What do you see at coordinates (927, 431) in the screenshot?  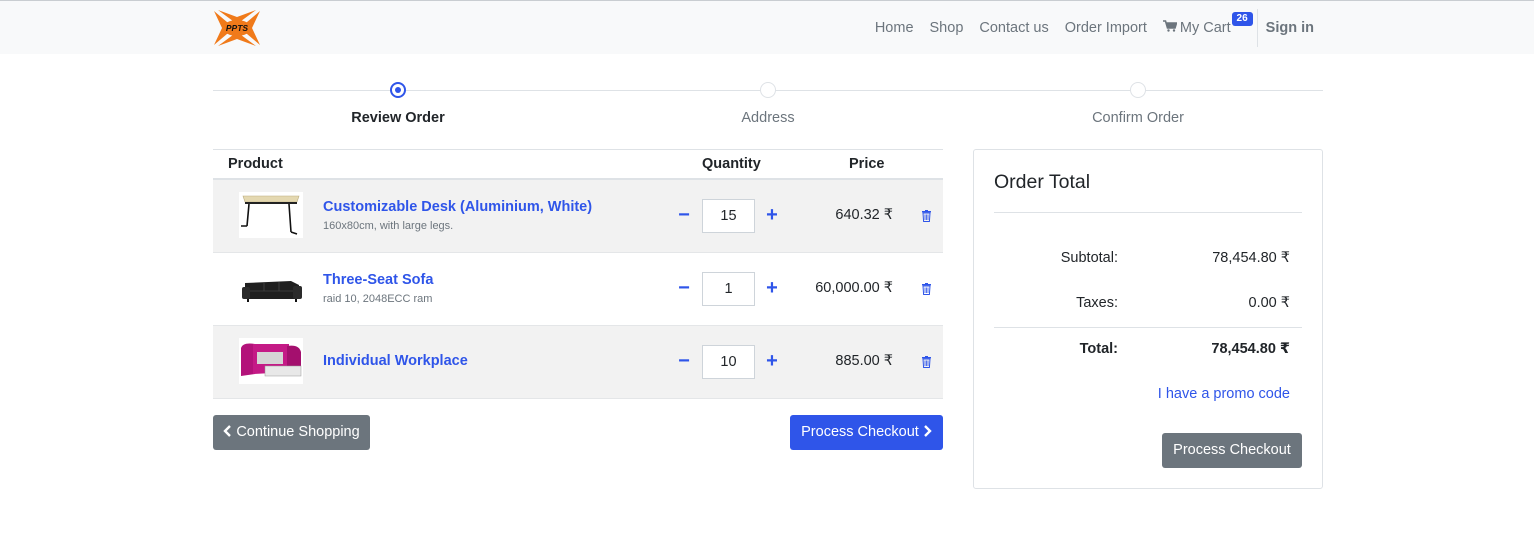 I see `chevron-right-icon` at bounding box center [927, 431].